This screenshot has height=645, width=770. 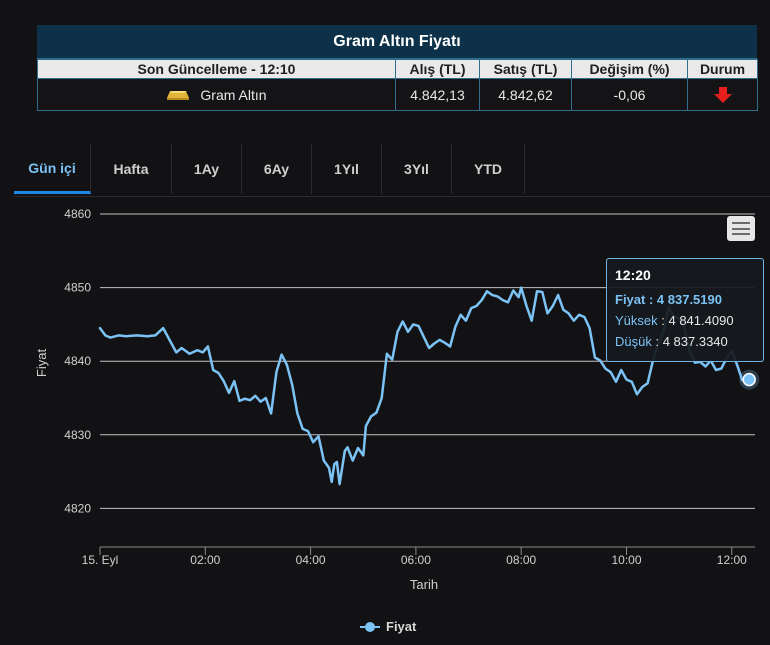 What do you see at coordinates (205, 560) in the screenshot?
I see `x-tick-label: 02:00` at bounding box center [205, 560].